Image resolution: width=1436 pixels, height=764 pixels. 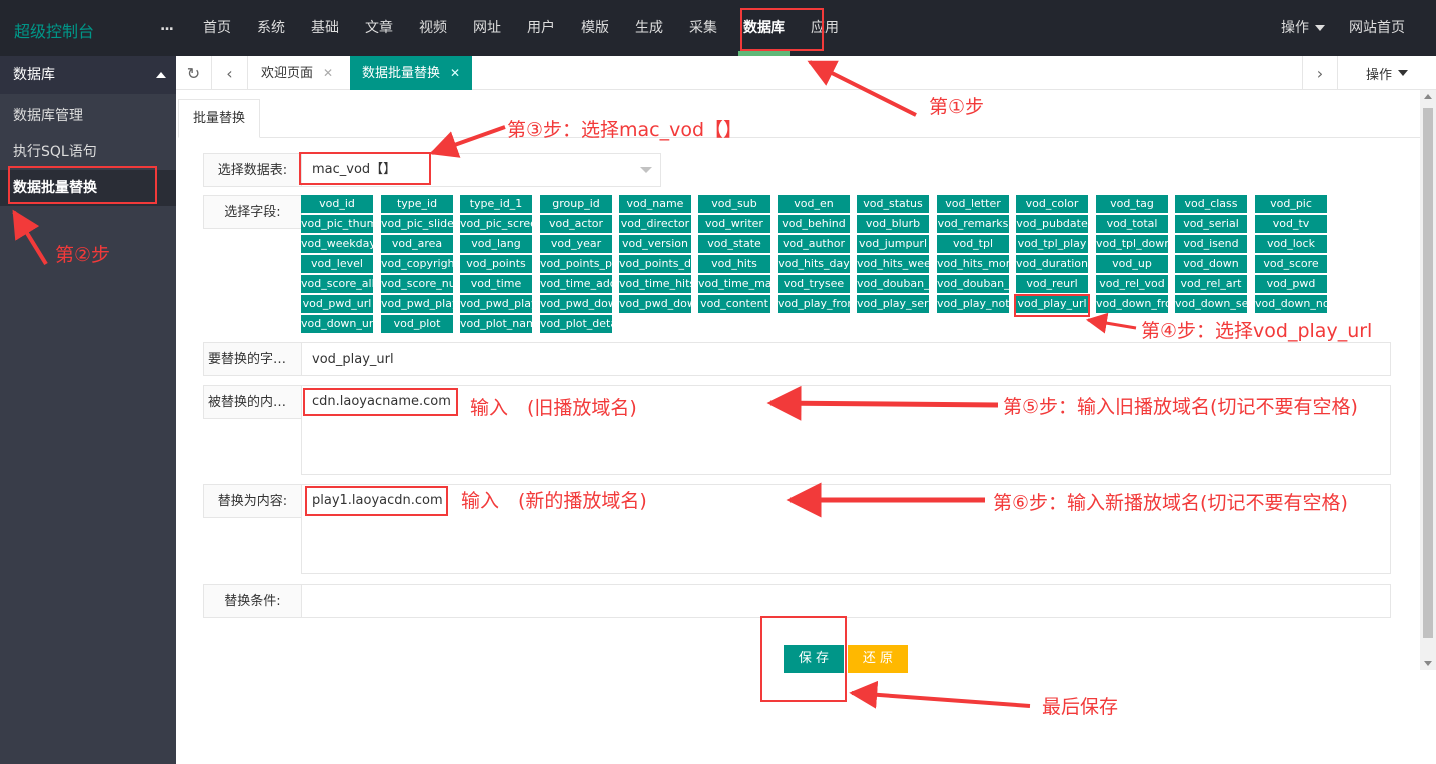 I want to click on field-option: vod_down, so click(x=1211, y=264).